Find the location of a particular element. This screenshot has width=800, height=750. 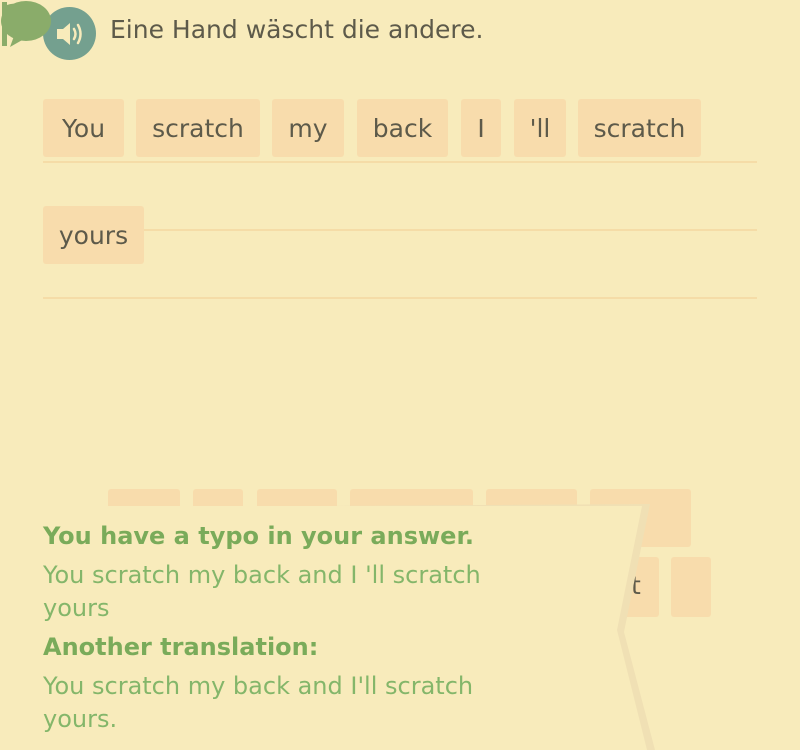

typo-heading: You have a typo in your answer. is located at coordinates (258, 536).